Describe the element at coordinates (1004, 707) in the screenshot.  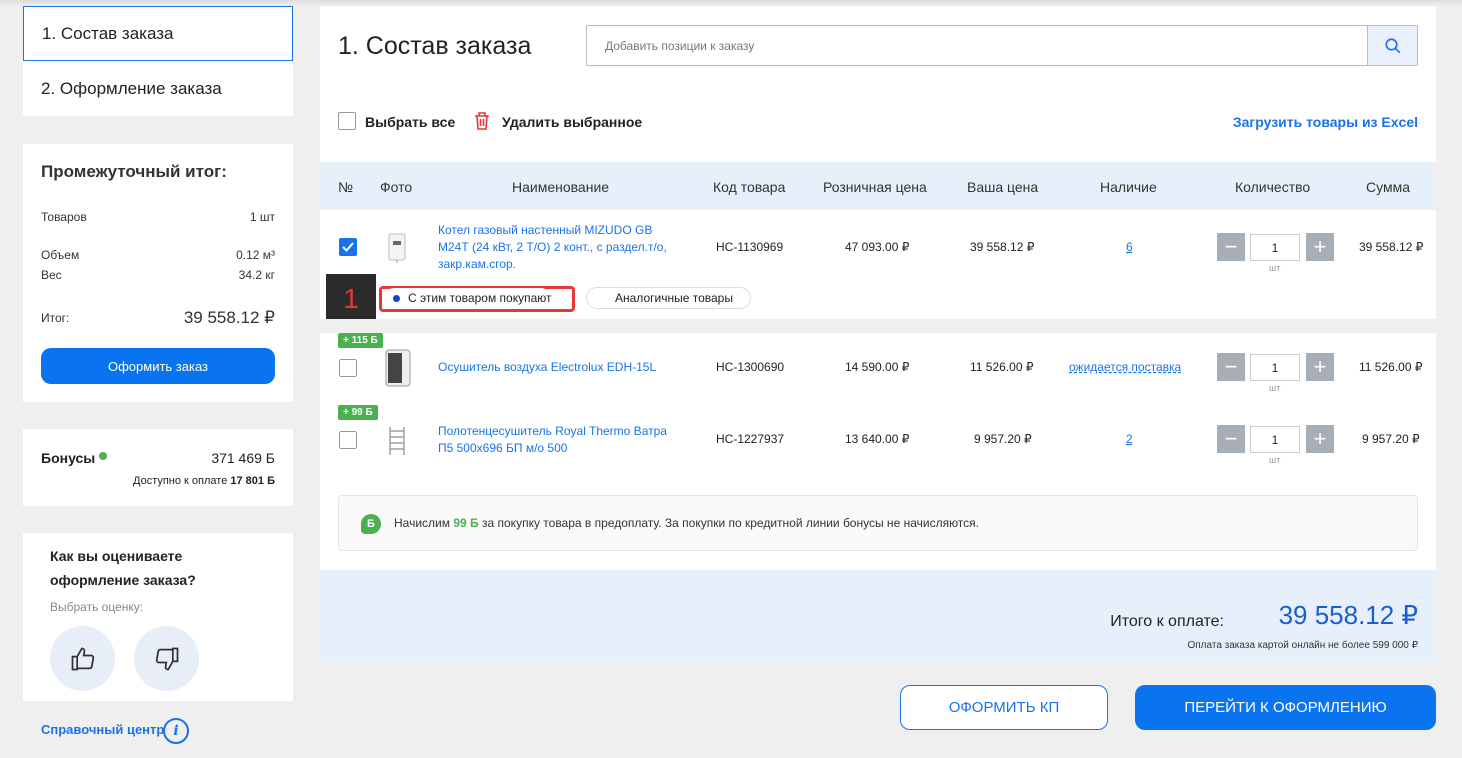
I see `create-kp-button: ОФОРМИТЬ КП` at that location.